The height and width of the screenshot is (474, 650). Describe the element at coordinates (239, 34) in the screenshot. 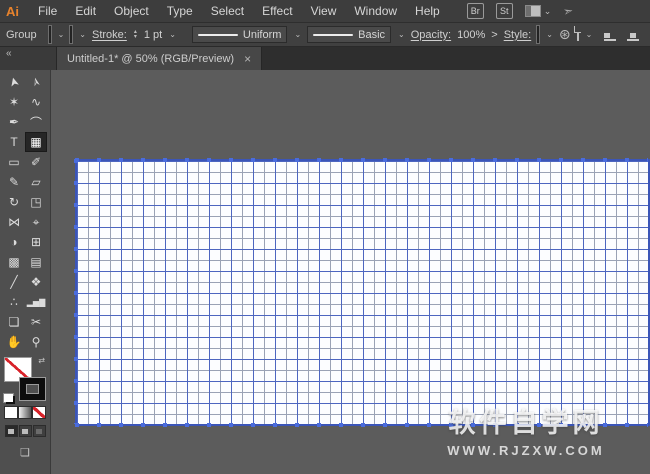

I see `width-profile-dropdown: Uniform` at that location.